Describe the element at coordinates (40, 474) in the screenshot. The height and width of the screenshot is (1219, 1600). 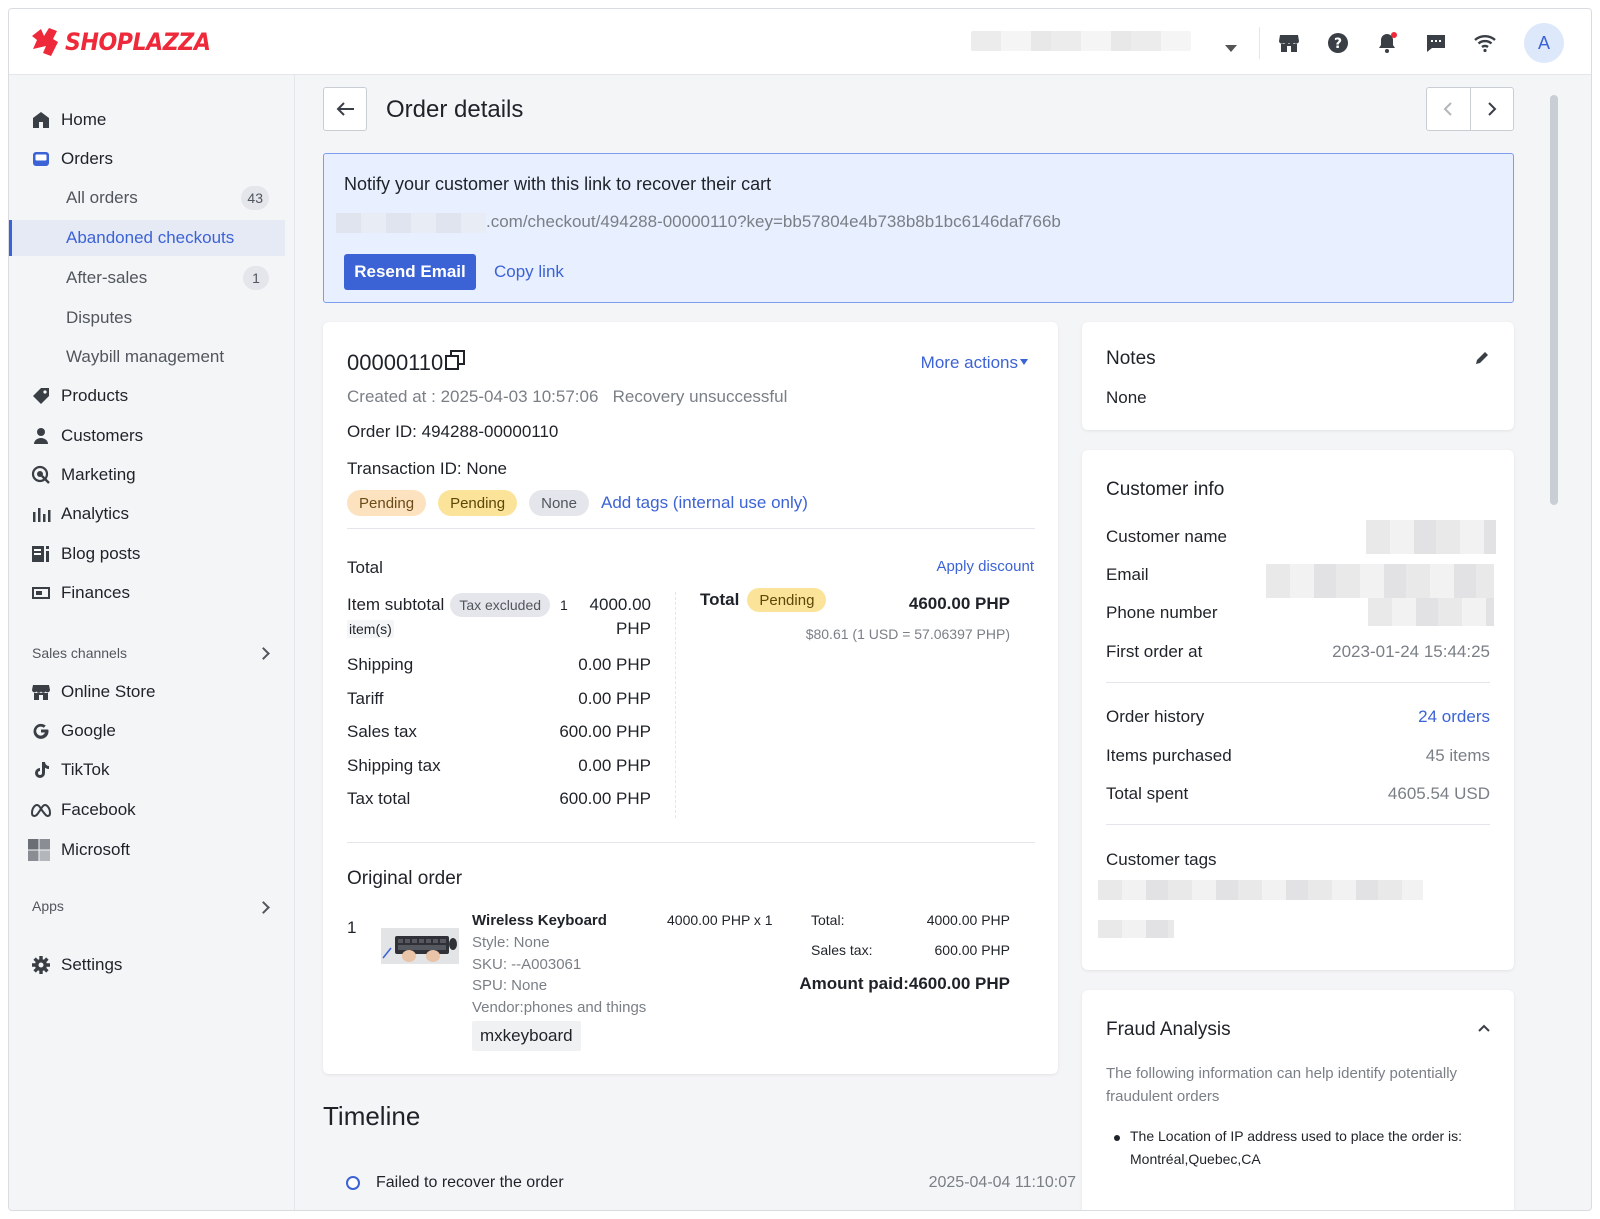
I see `marketing-icon` at that location.